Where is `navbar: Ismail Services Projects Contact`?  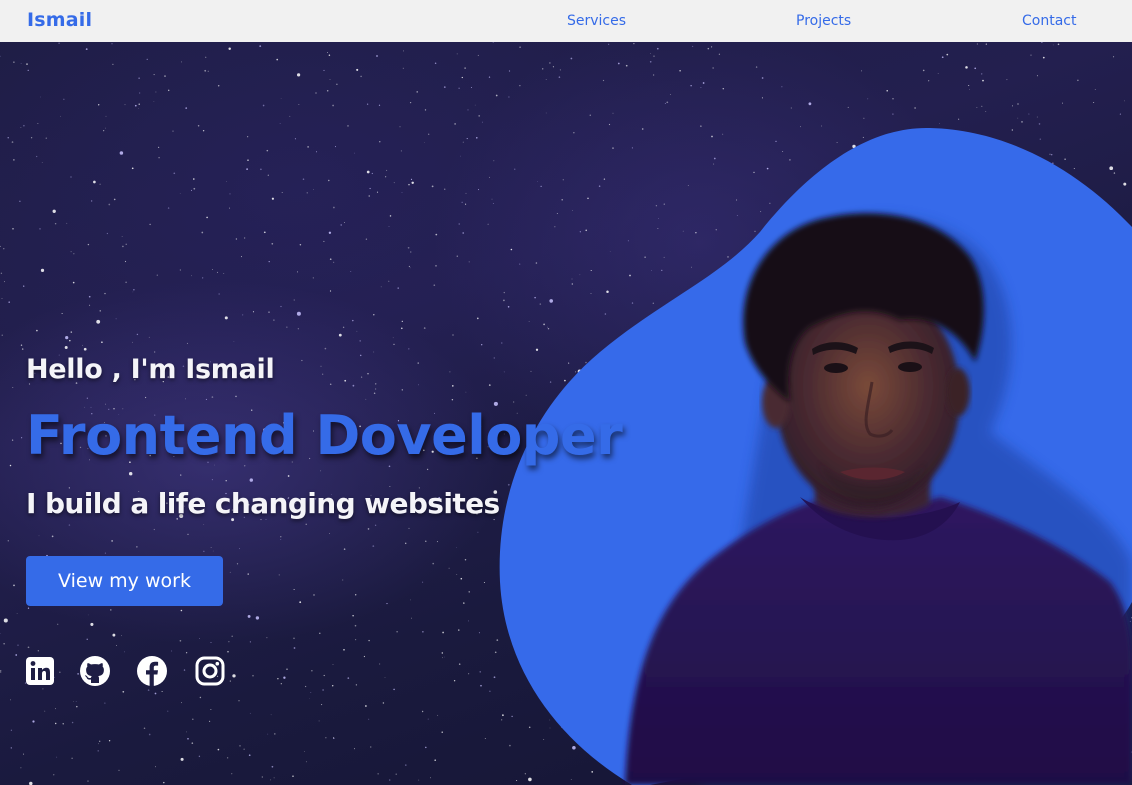 navbar: Ismail Services Projects Contact is located at coordinates (566, 21).